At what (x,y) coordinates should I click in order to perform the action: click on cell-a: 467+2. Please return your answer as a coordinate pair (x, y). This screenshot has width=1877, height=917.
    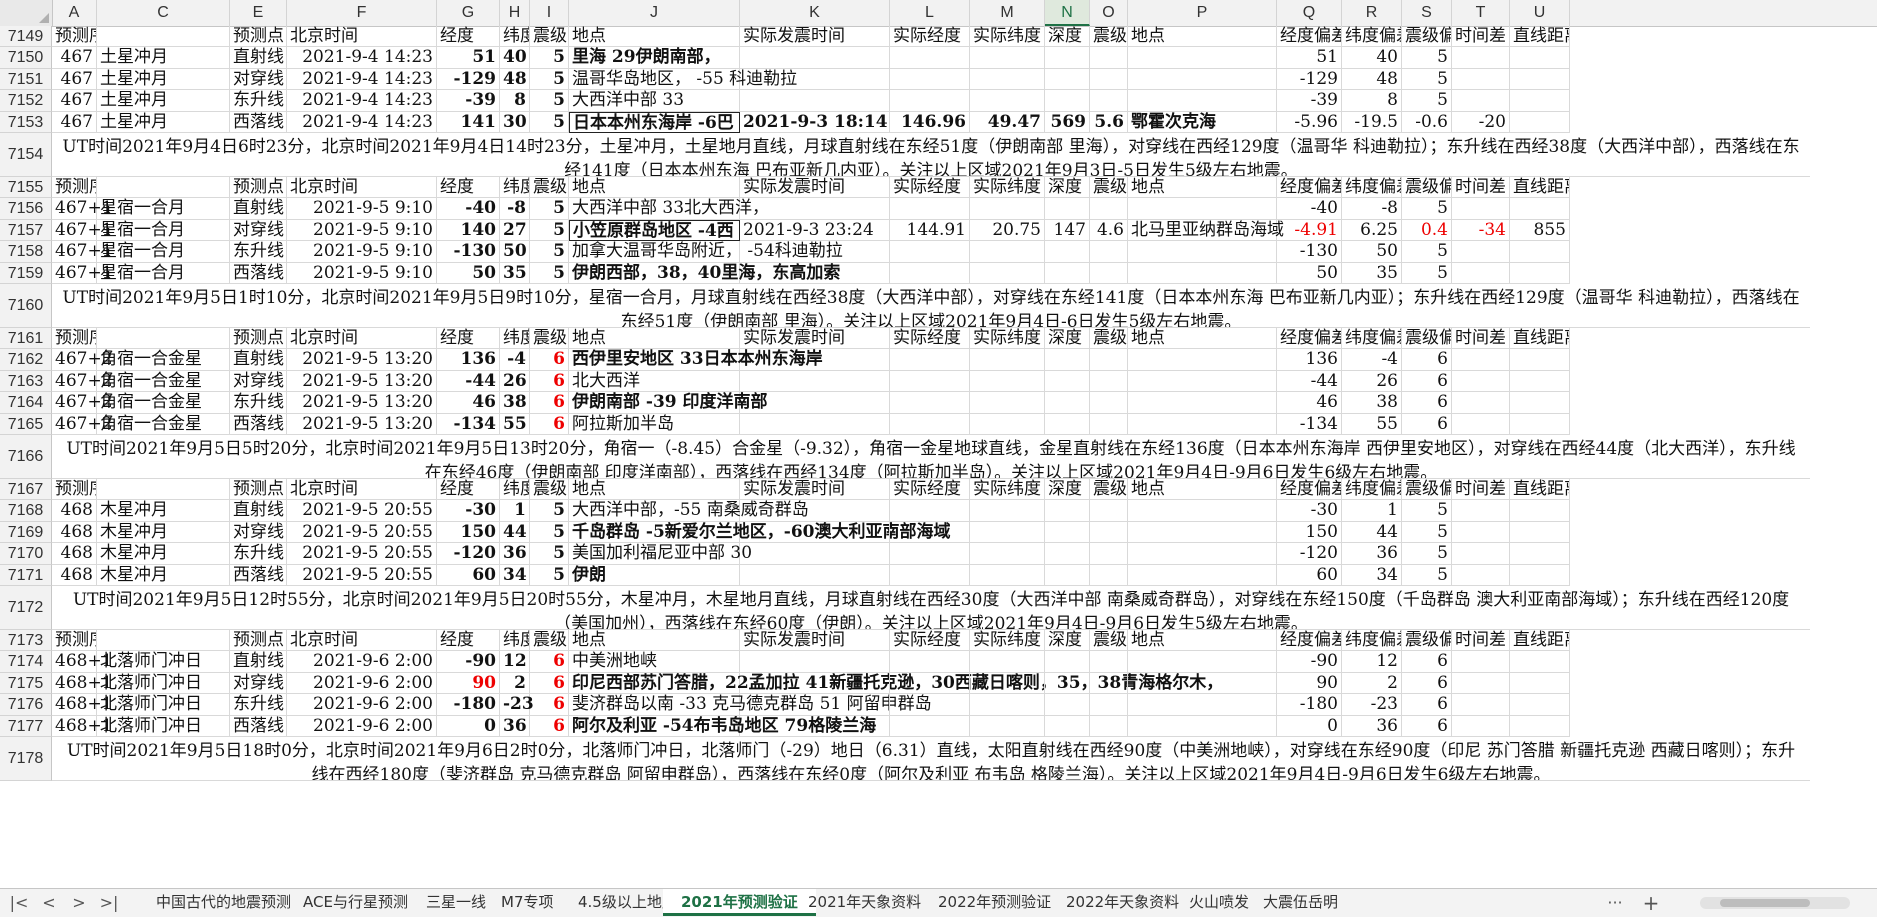
    Looking at the image, I should click on (82, 424).